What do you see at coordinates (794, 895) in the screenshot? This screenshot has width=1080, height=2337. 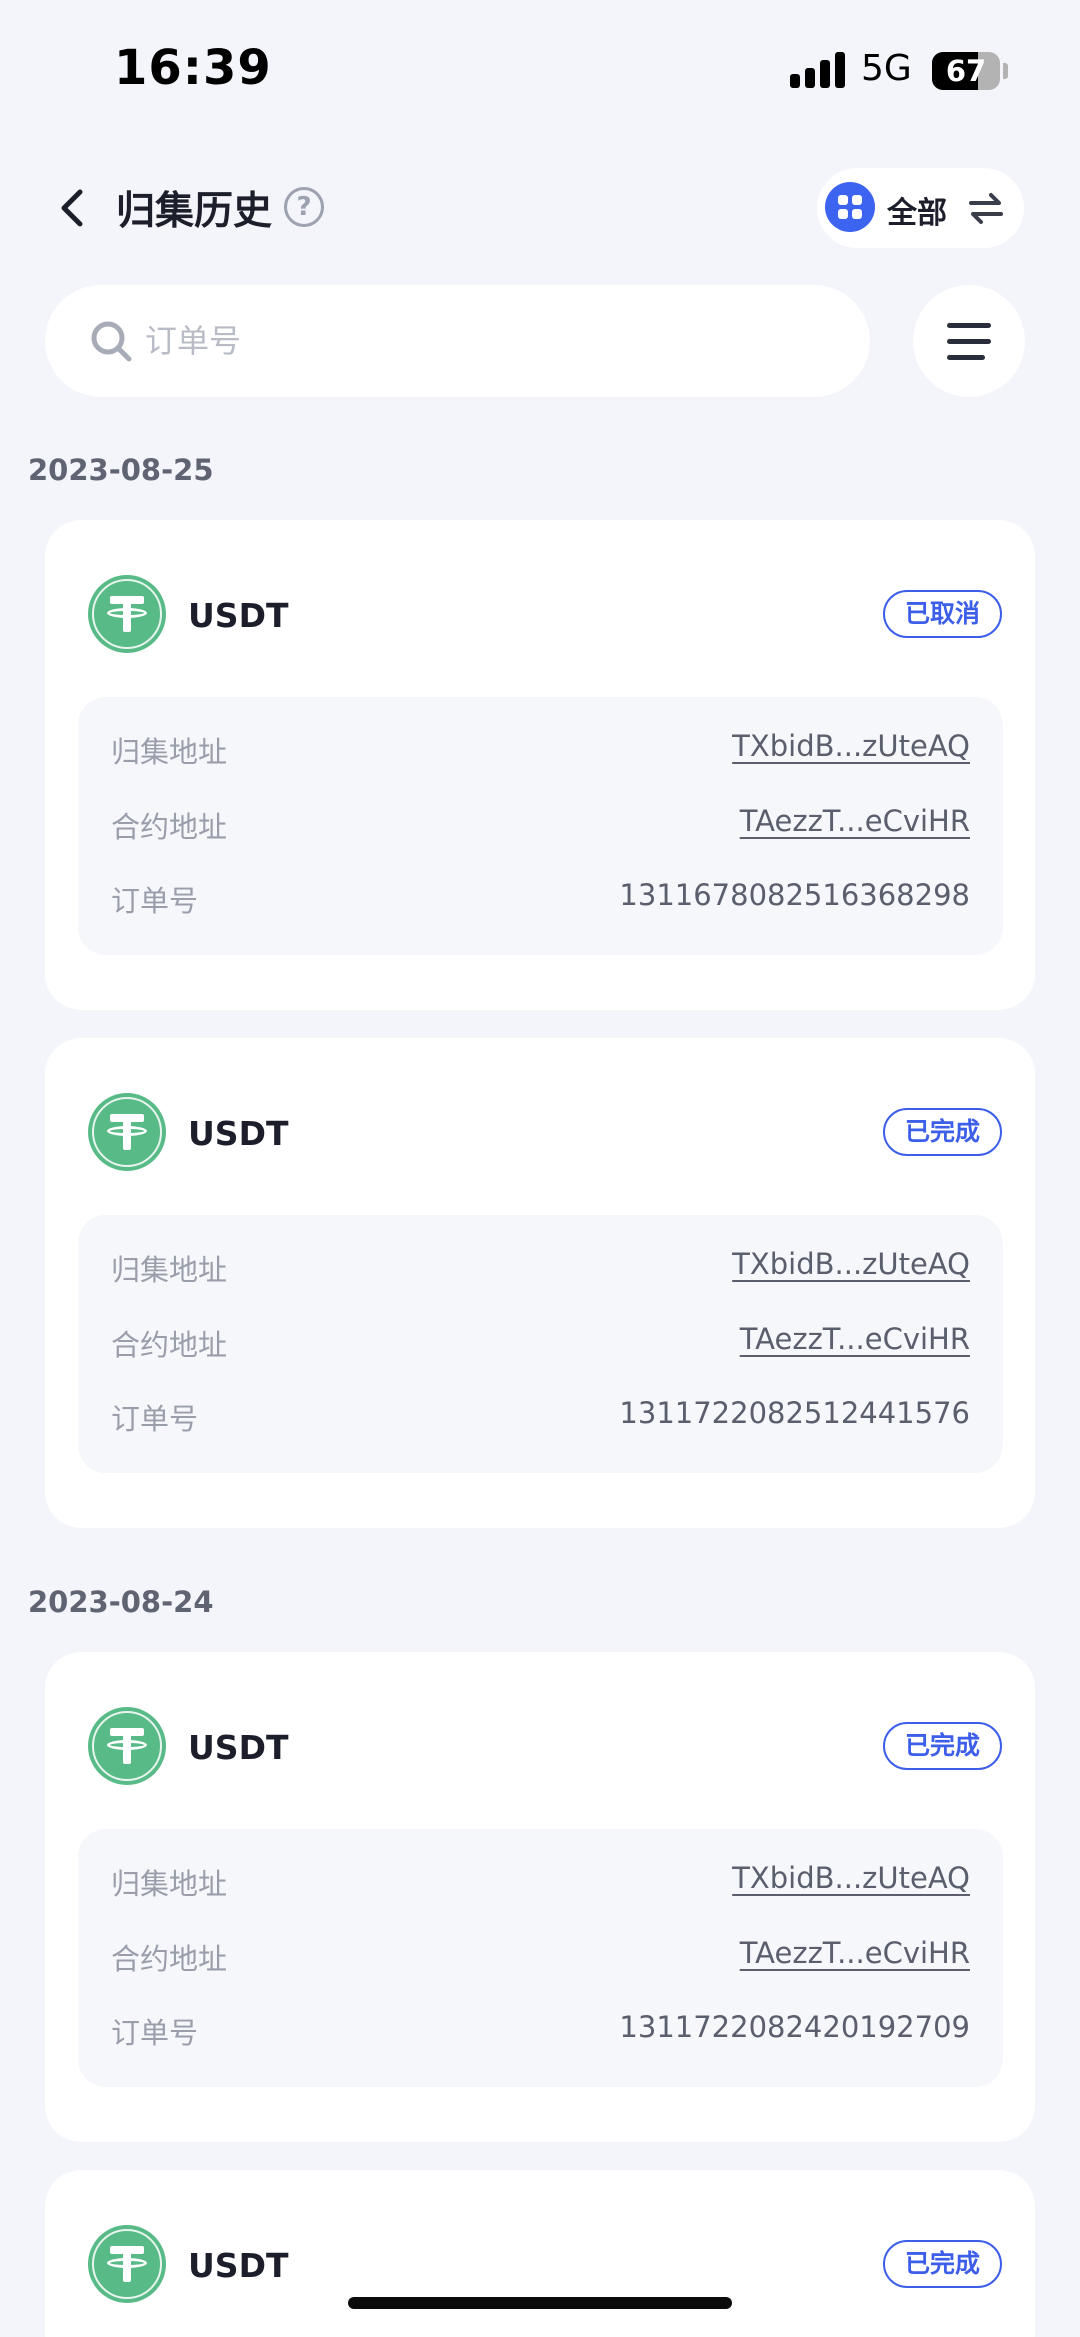 I see `order-number-value: 1311678082516368298` at bounding box center [794, 895].